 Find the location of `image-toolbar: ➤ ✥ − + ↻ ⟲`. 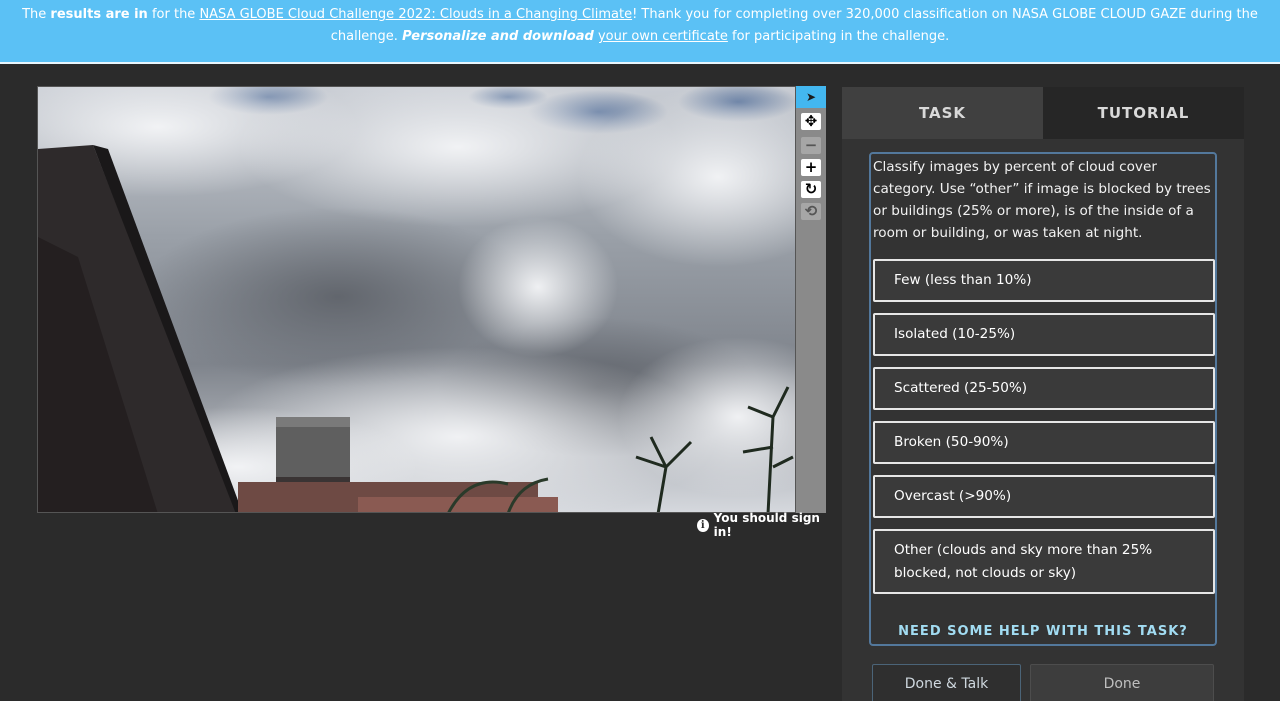

image-toolbar: ➤ ✥ − + ↻ ⟲ is located at coordinates (811, 299).